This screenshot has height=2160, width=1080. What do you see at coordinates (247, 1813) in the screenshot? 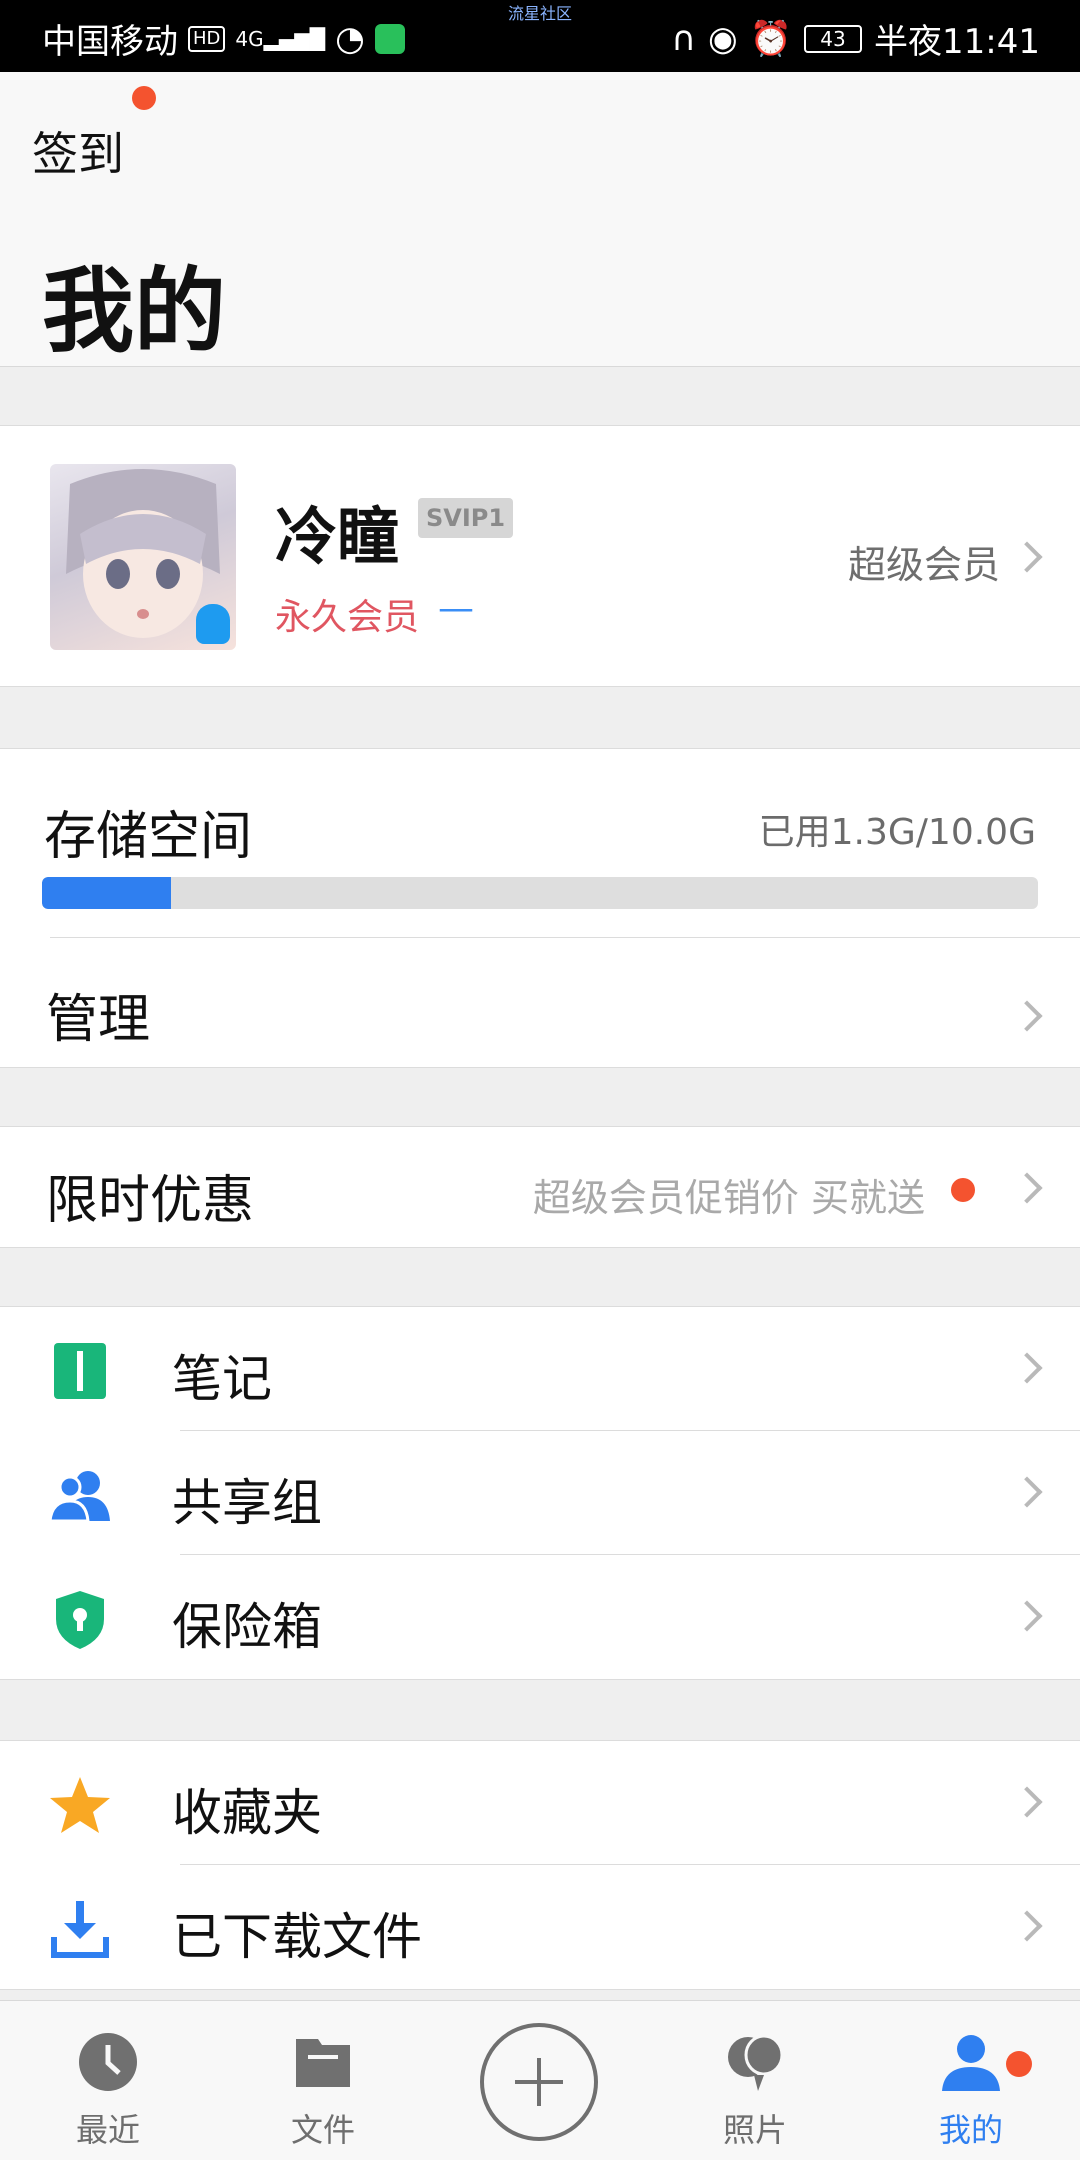
I see `list-item-label: 收藏夹` at bounding box center [247, 1813].